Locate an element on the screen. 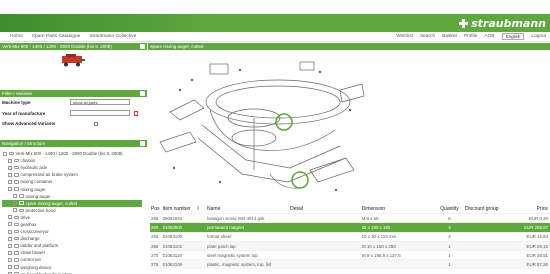 The image size is (550, 274). tree-item: compressed air brake system is located at coordinates (72, 174).